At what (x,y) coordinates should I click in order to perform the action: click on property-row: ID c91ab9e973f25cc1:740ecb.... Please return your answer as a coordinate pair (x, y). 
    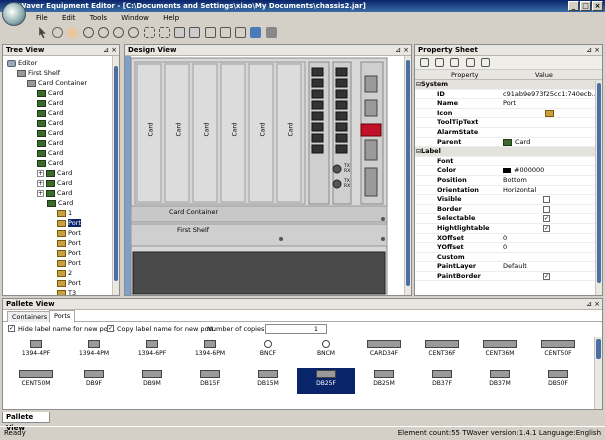
    Looking at the image, I should click on (508, 95).